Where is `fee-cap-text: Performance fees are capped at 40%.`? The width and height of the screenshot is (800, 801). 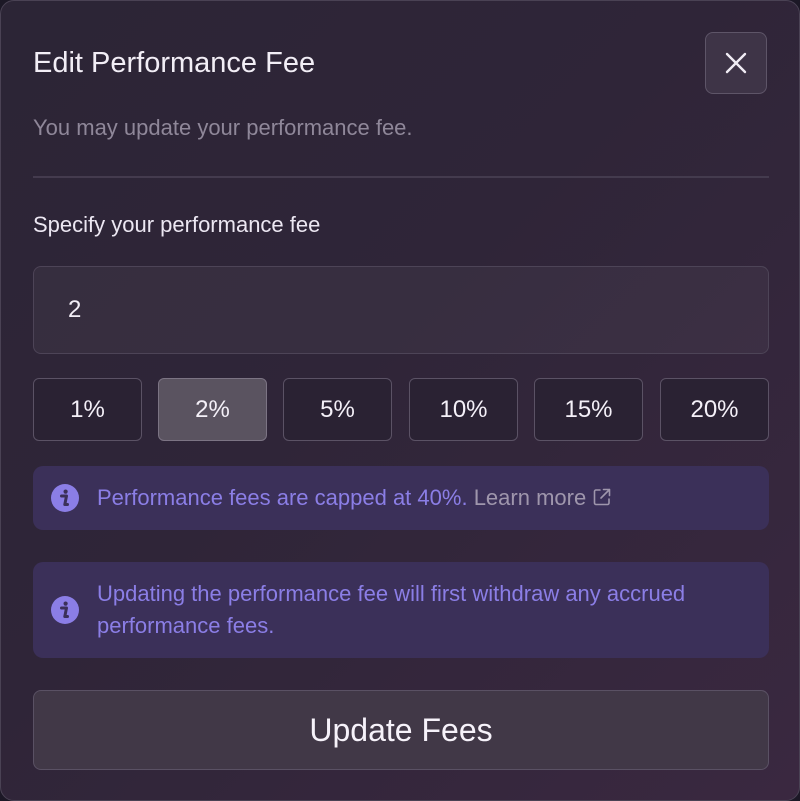
fee-cap-text: Performance fees are capped at 40%. is located at coordinates (282, 497).